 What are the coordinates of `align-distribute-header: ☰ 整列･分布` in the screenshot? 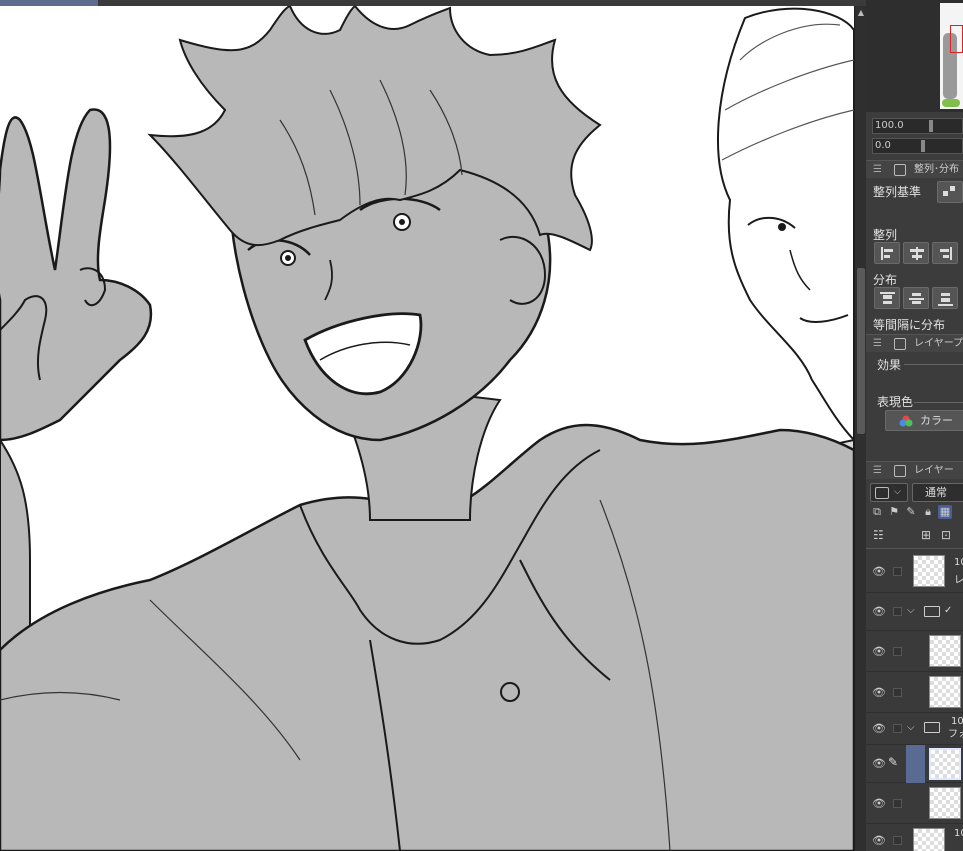 It's located at (914, 169).